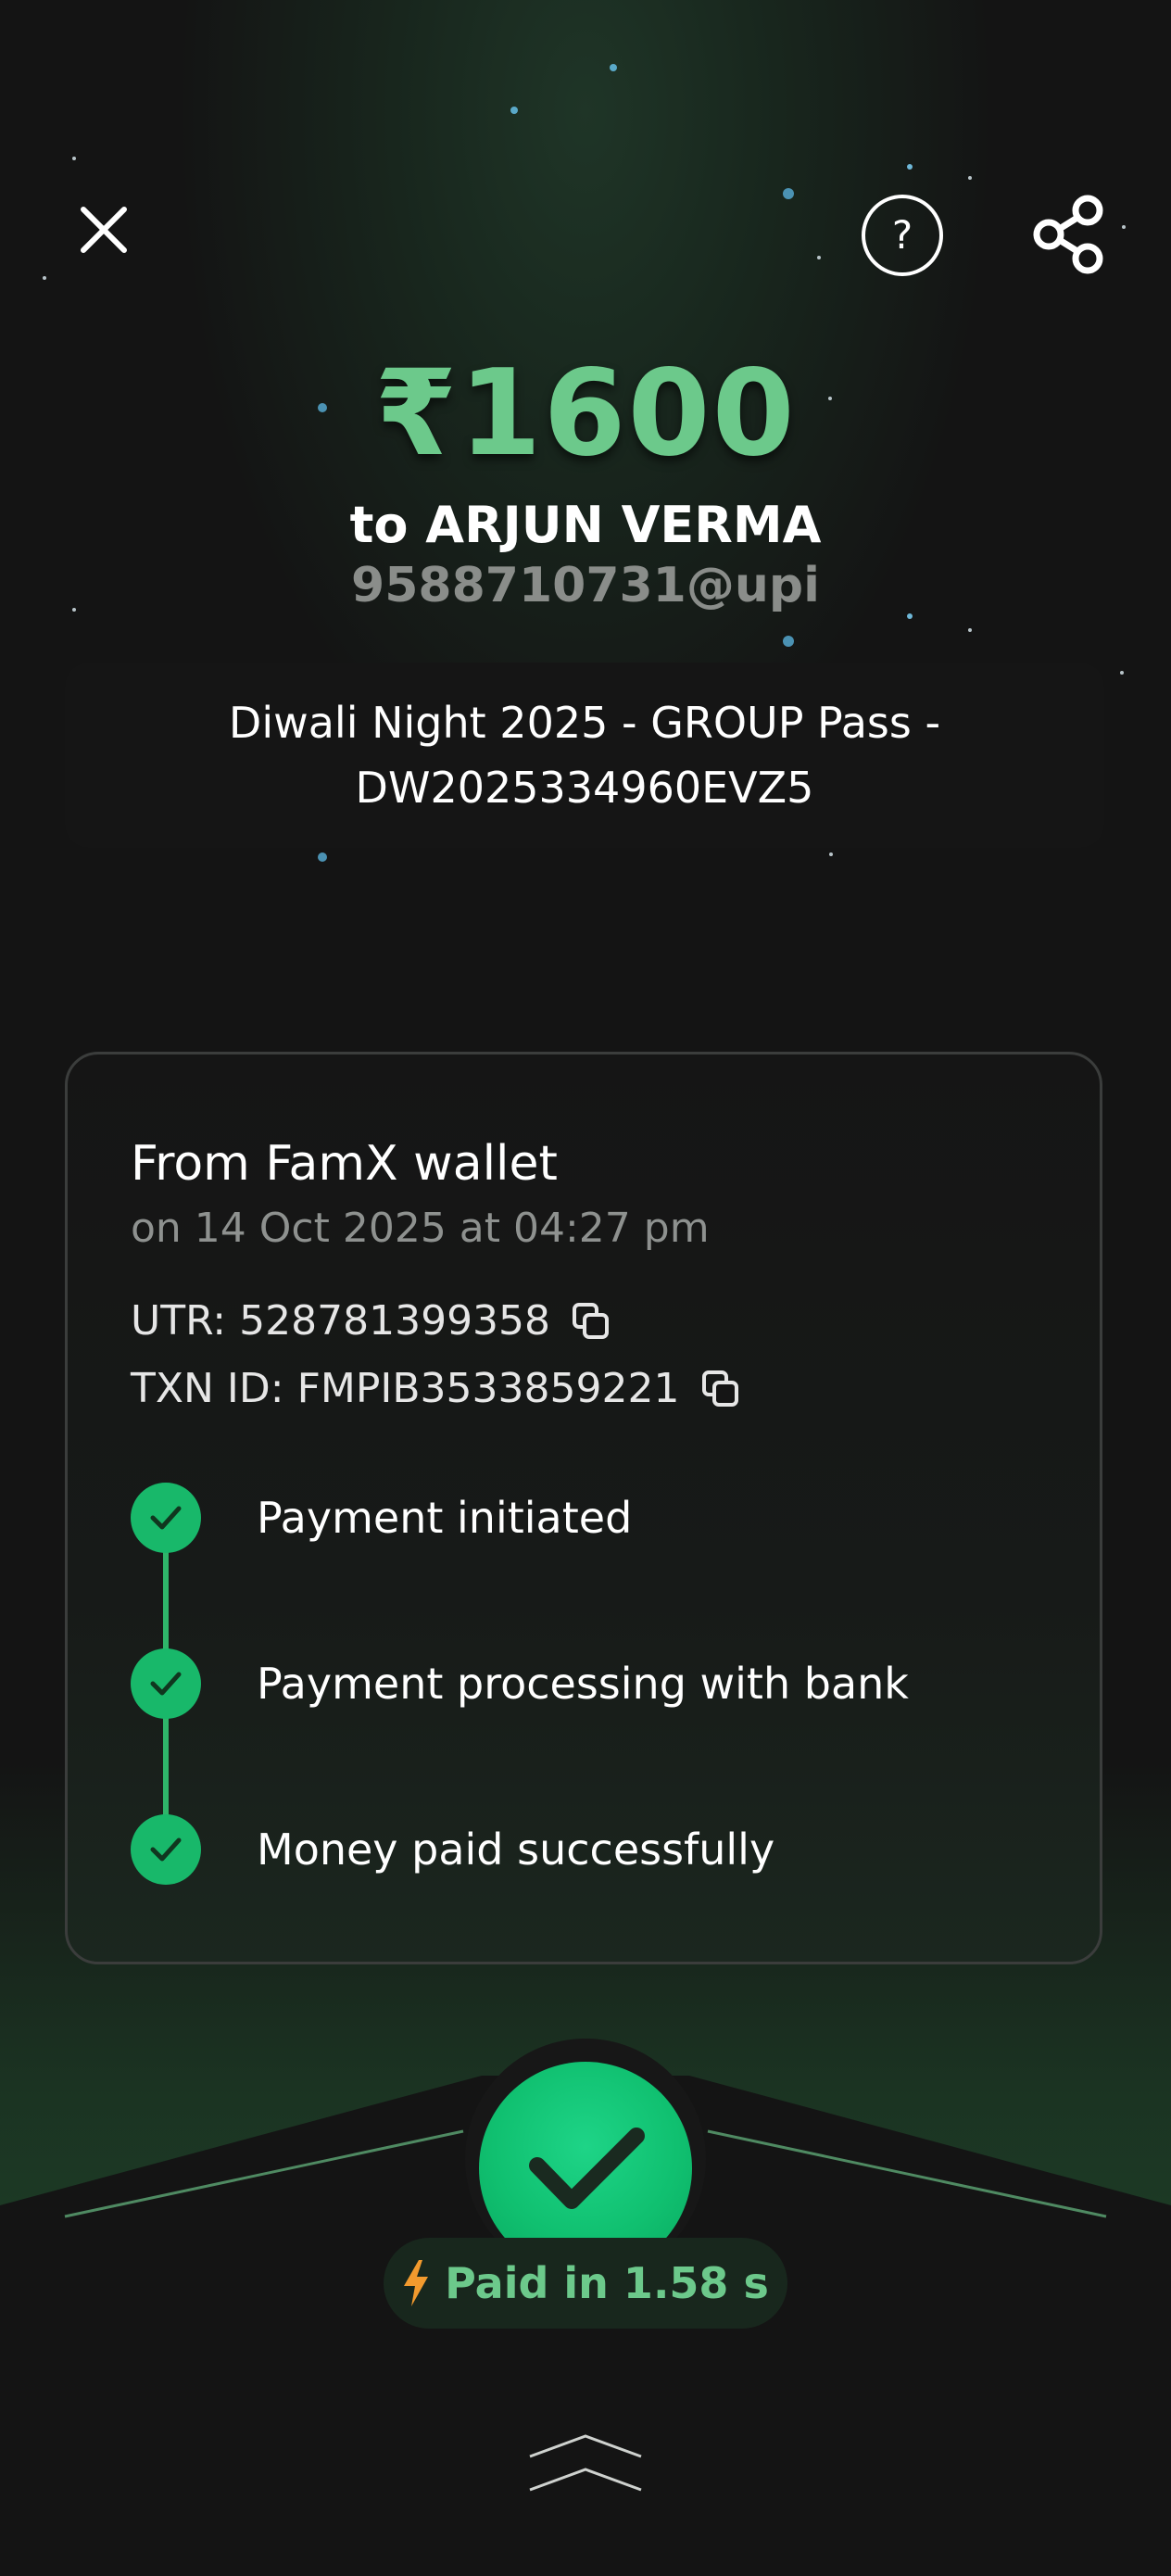 This screenshot has width=1171, height=2576. I want to click on share-button, so click(1069, 234).